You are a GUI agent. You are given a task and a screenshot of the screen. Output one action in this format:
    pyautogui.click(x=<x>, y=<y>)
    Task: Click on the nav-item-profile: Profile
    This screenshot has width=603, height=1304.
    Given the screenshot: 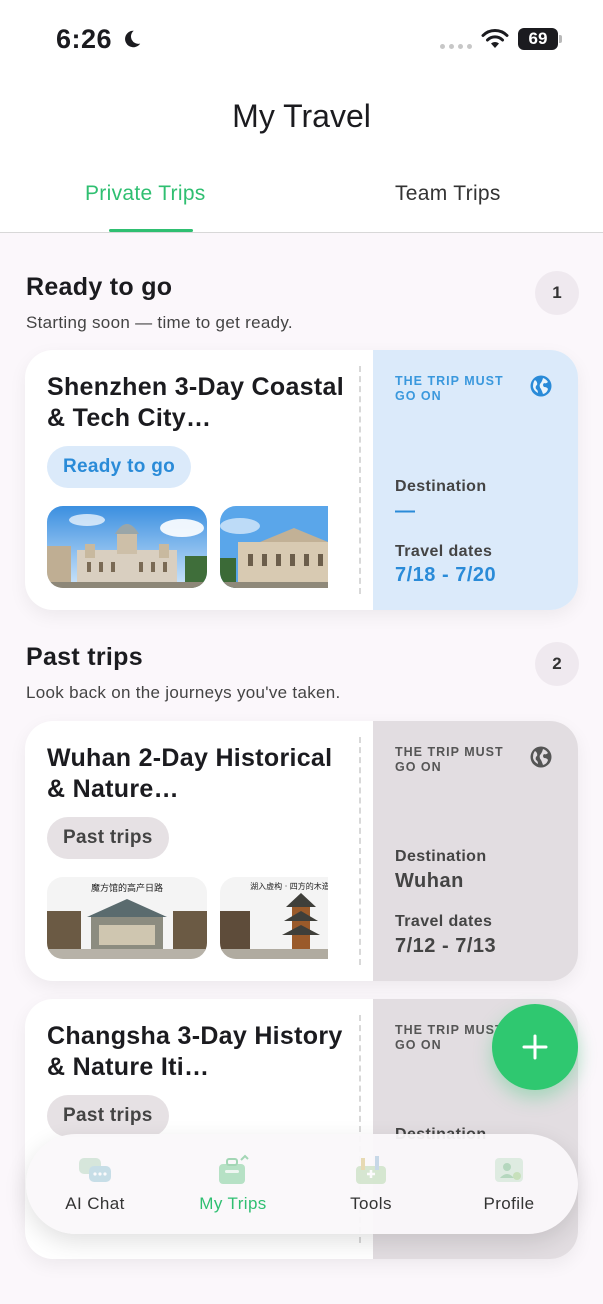 What is the action you would take?
    pyautogui.click(x=509, y=1184)
    